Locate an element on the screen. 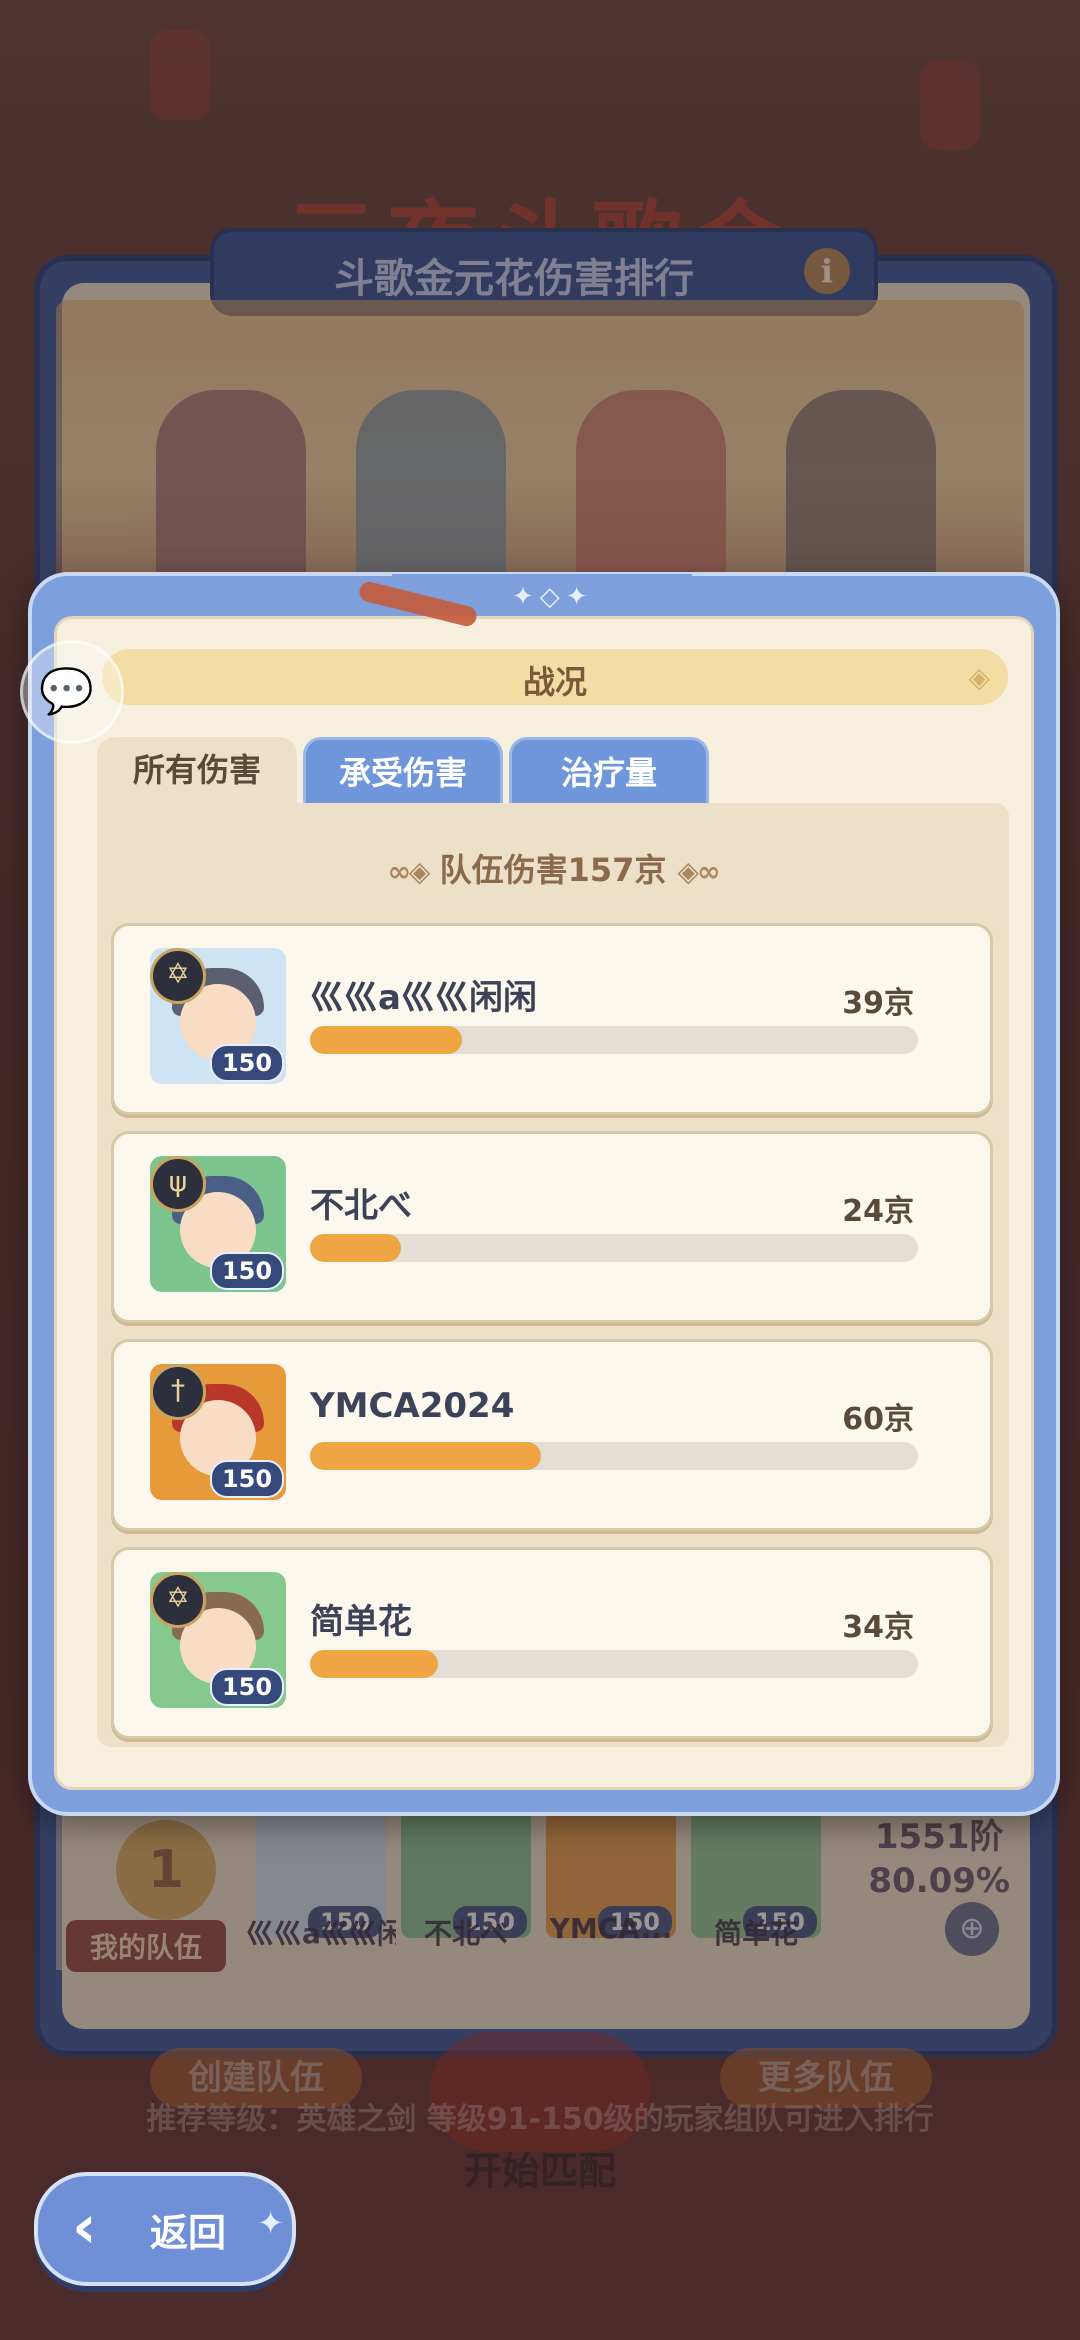 The height and width of the screenshot is (2340, 1080). player-name: 简单花 is located at coordinates (361, 1622).